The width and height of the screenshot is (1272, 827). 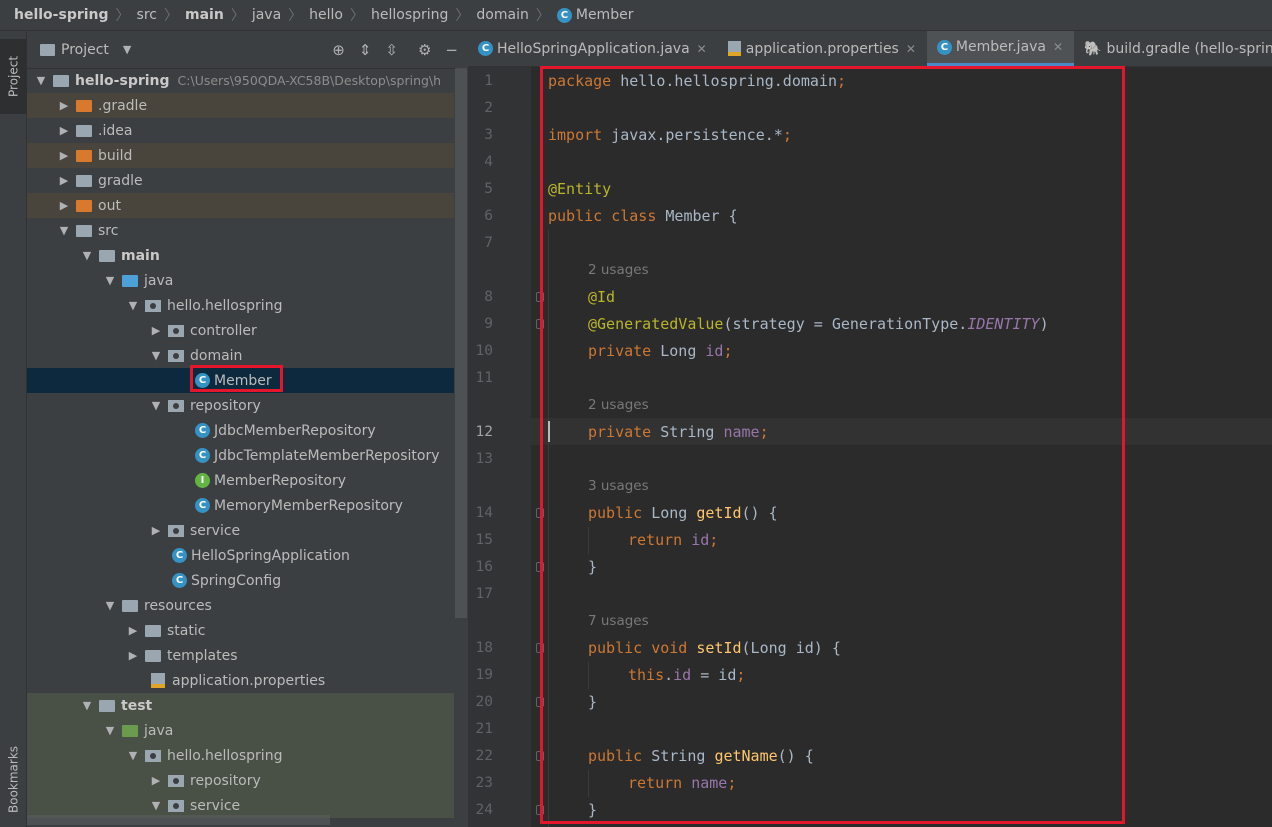 I want to click on line-number: 2, so click(x=480, y=108).